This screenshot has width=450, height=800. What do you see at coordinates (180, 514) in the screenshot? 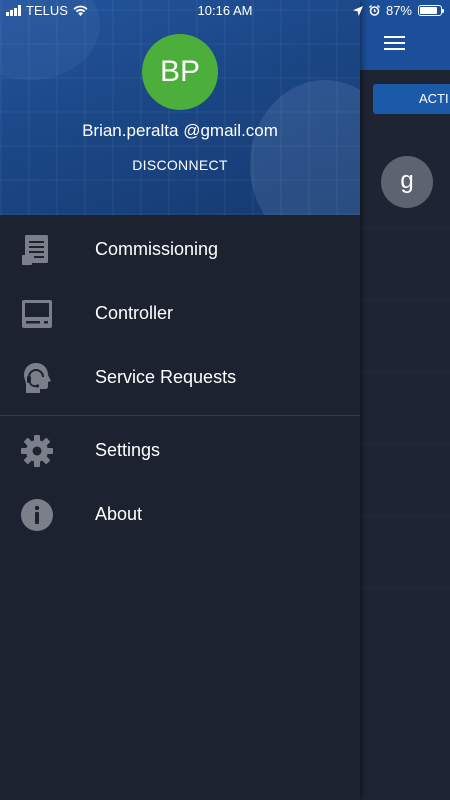
I see `menu-item-about: About` at bounding box center [180, 514].